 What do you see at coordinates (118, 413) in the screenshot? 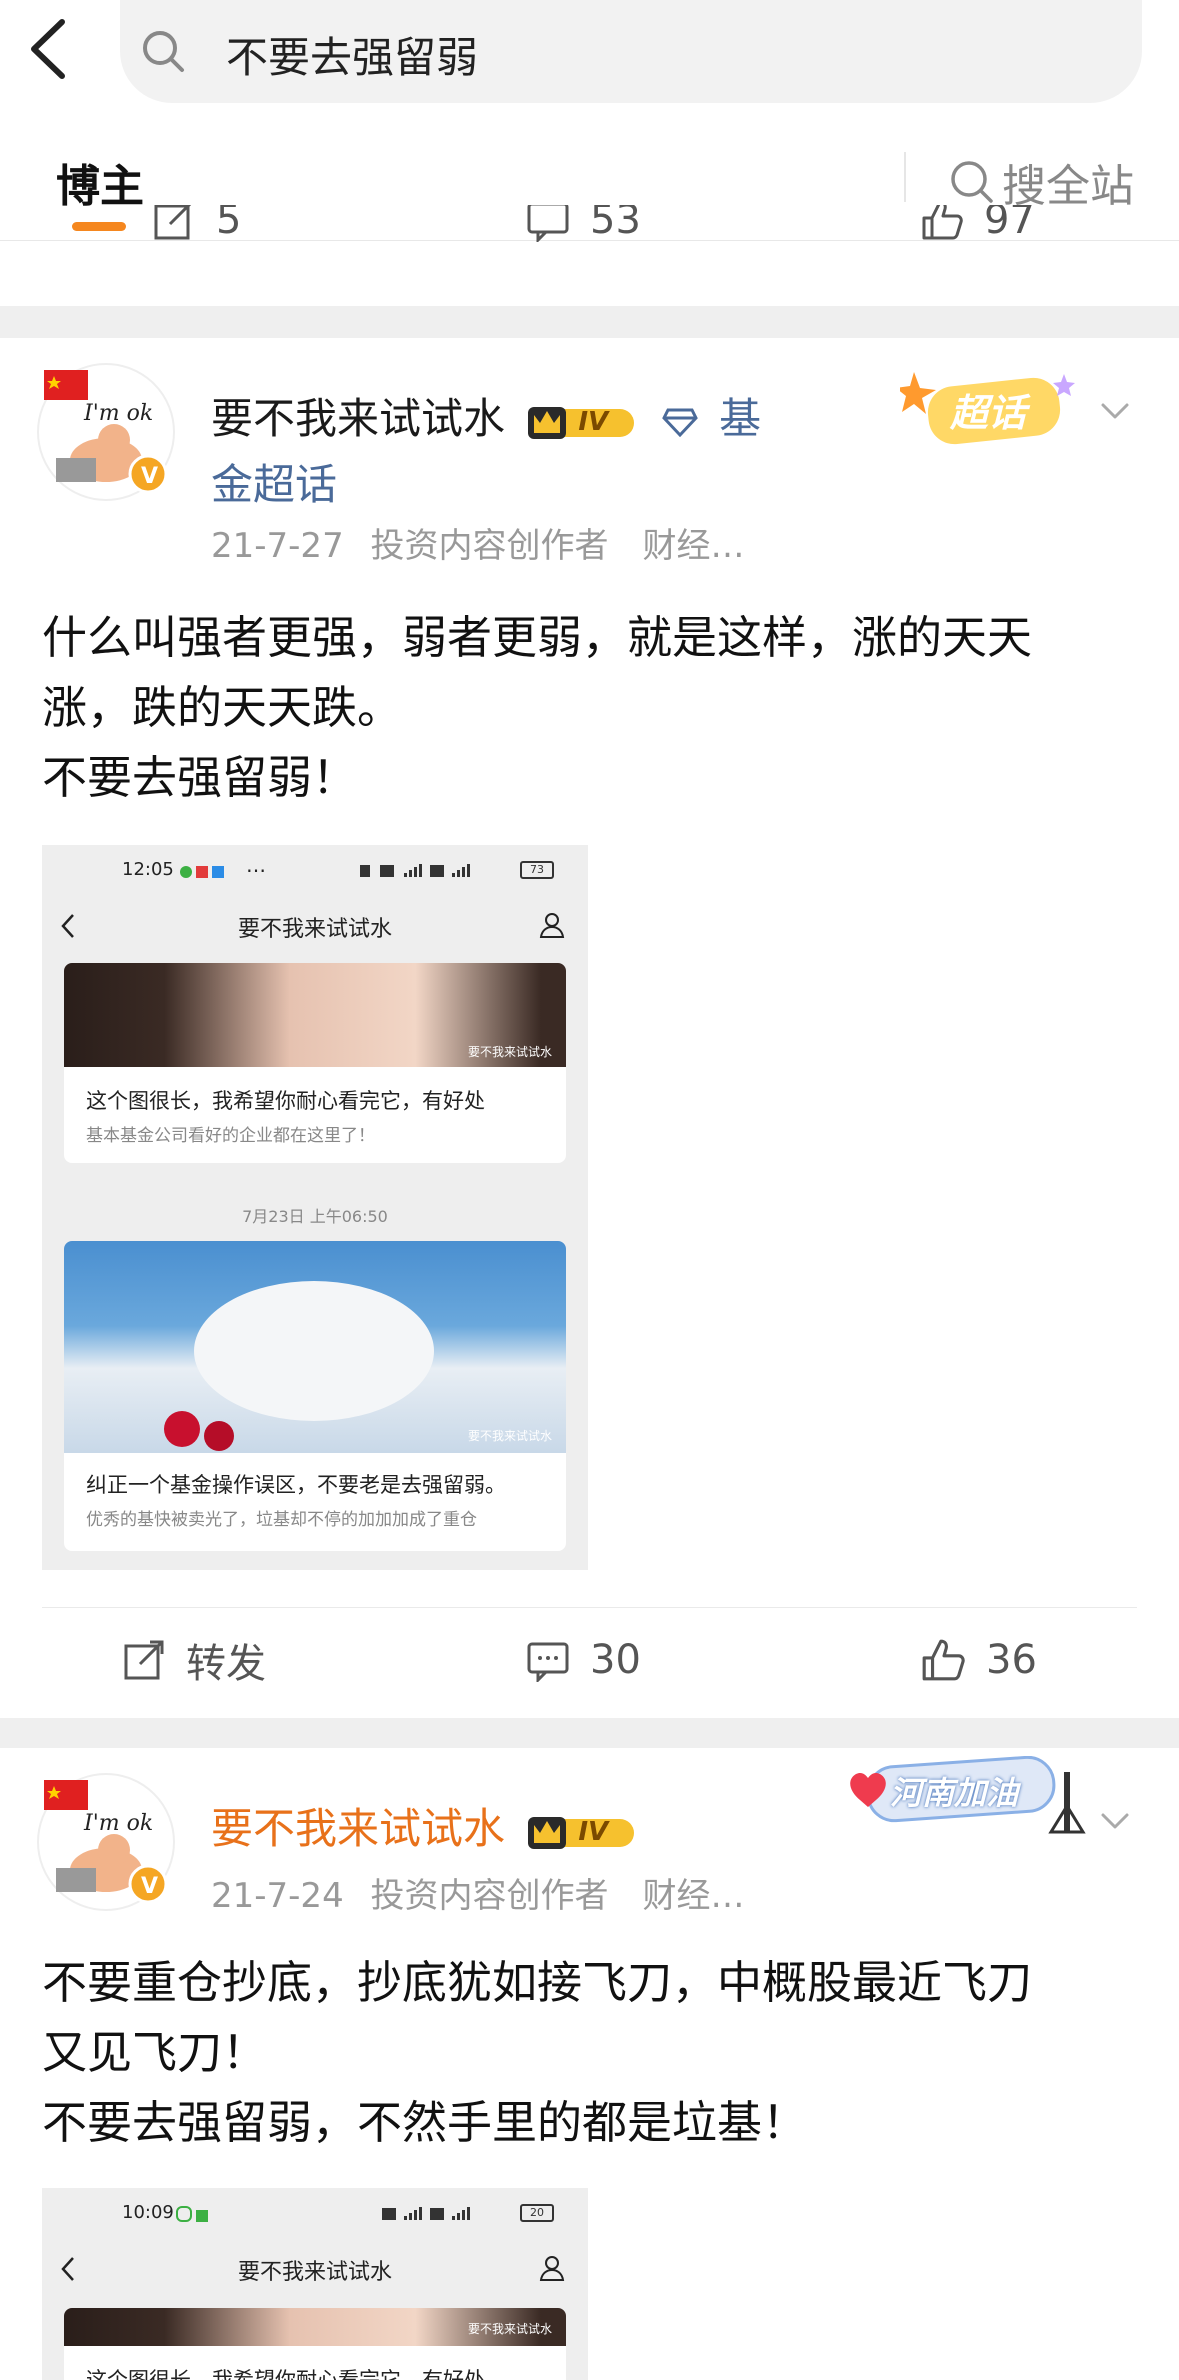
I see `svg-text: I'm ok` at bounding box center [118, 413].